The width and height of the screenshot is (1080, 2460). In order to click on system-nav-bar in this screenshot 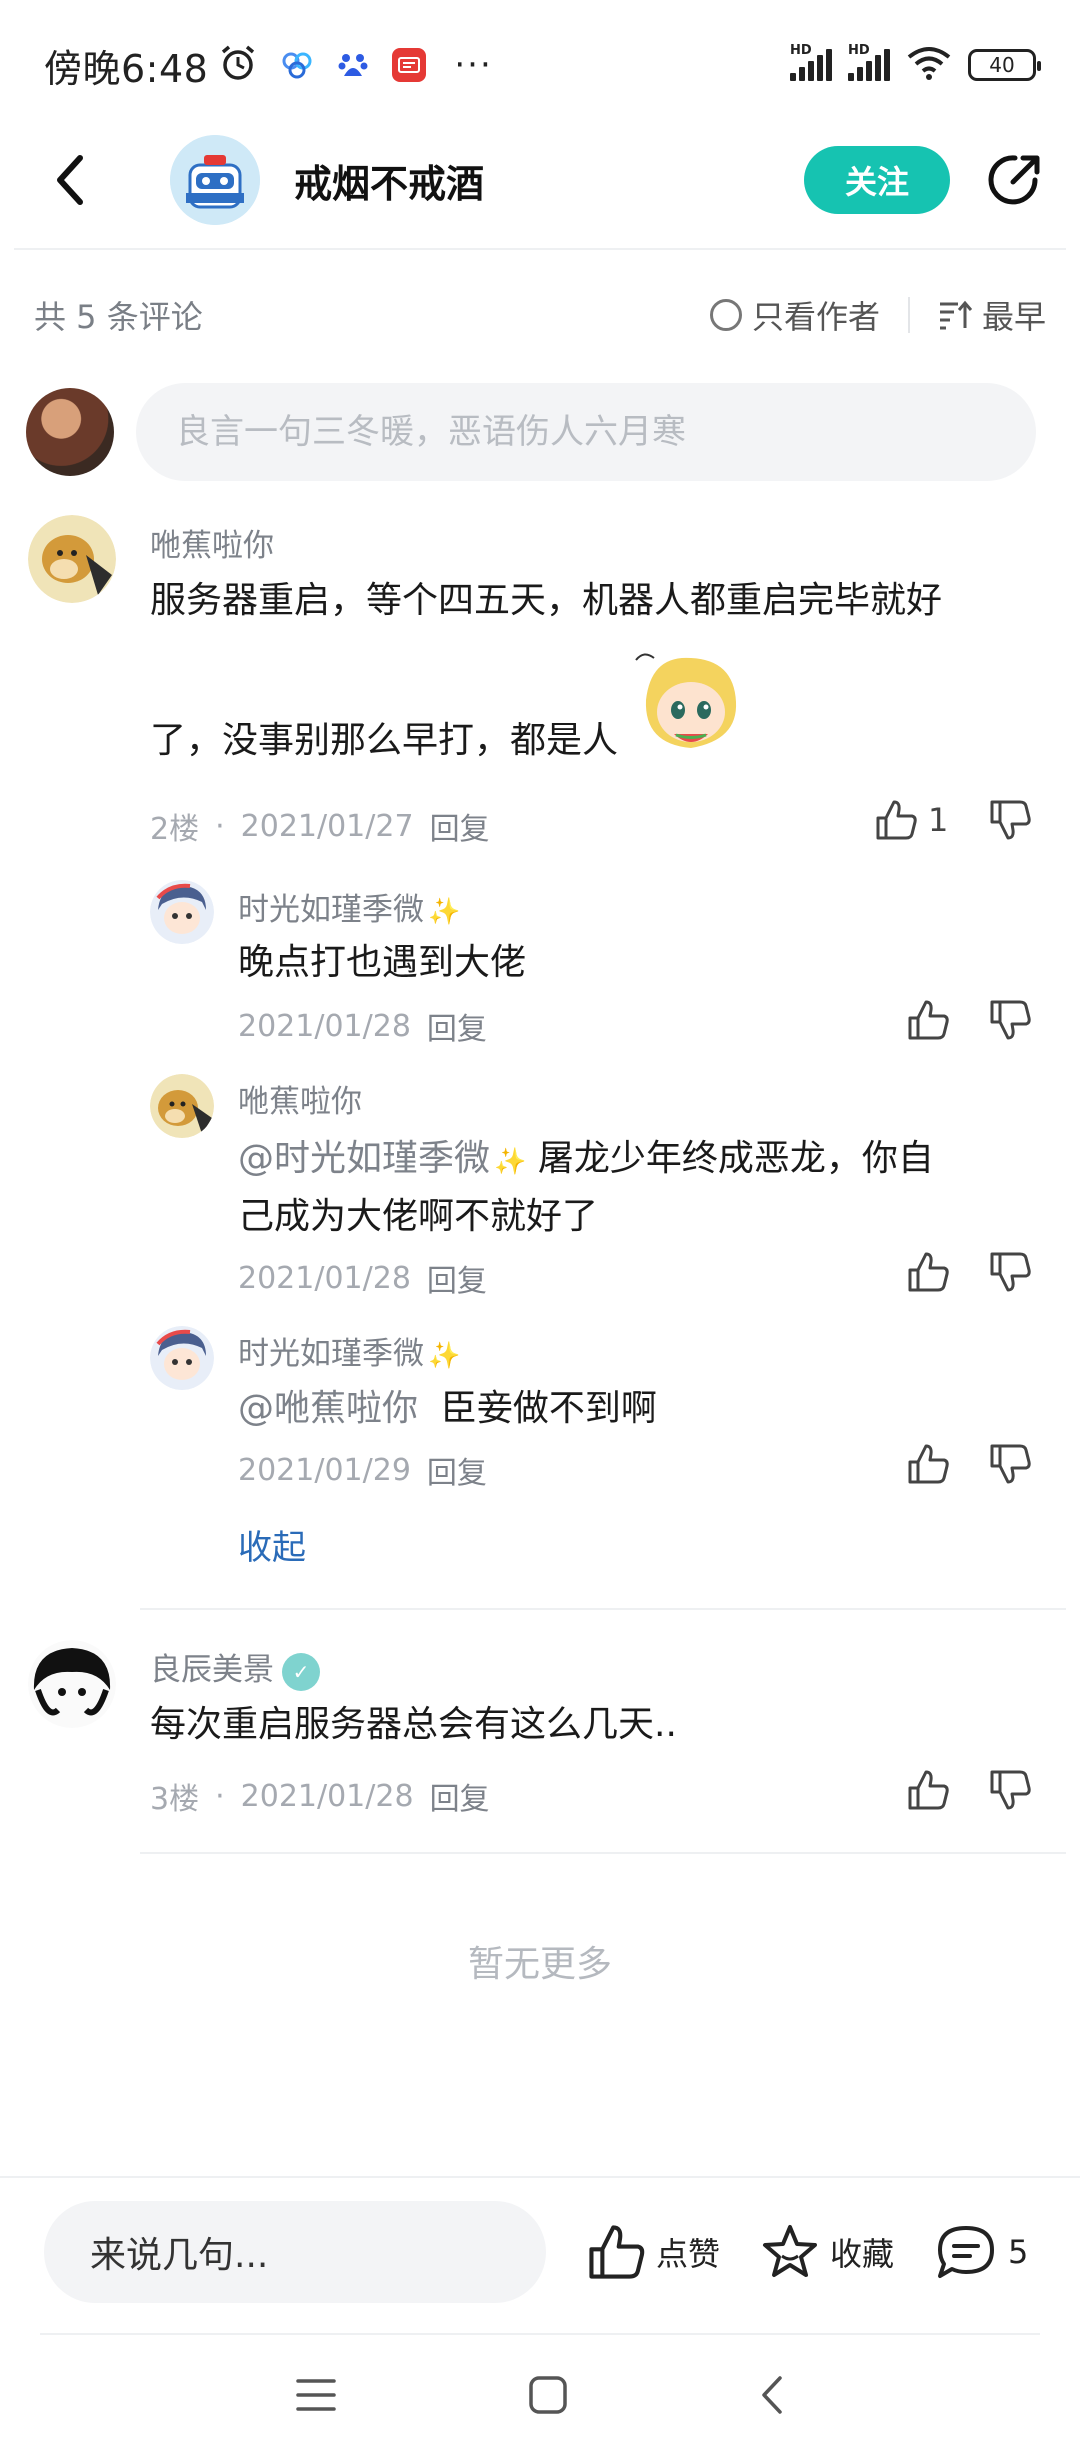, I will do `click(540, 2397)`.